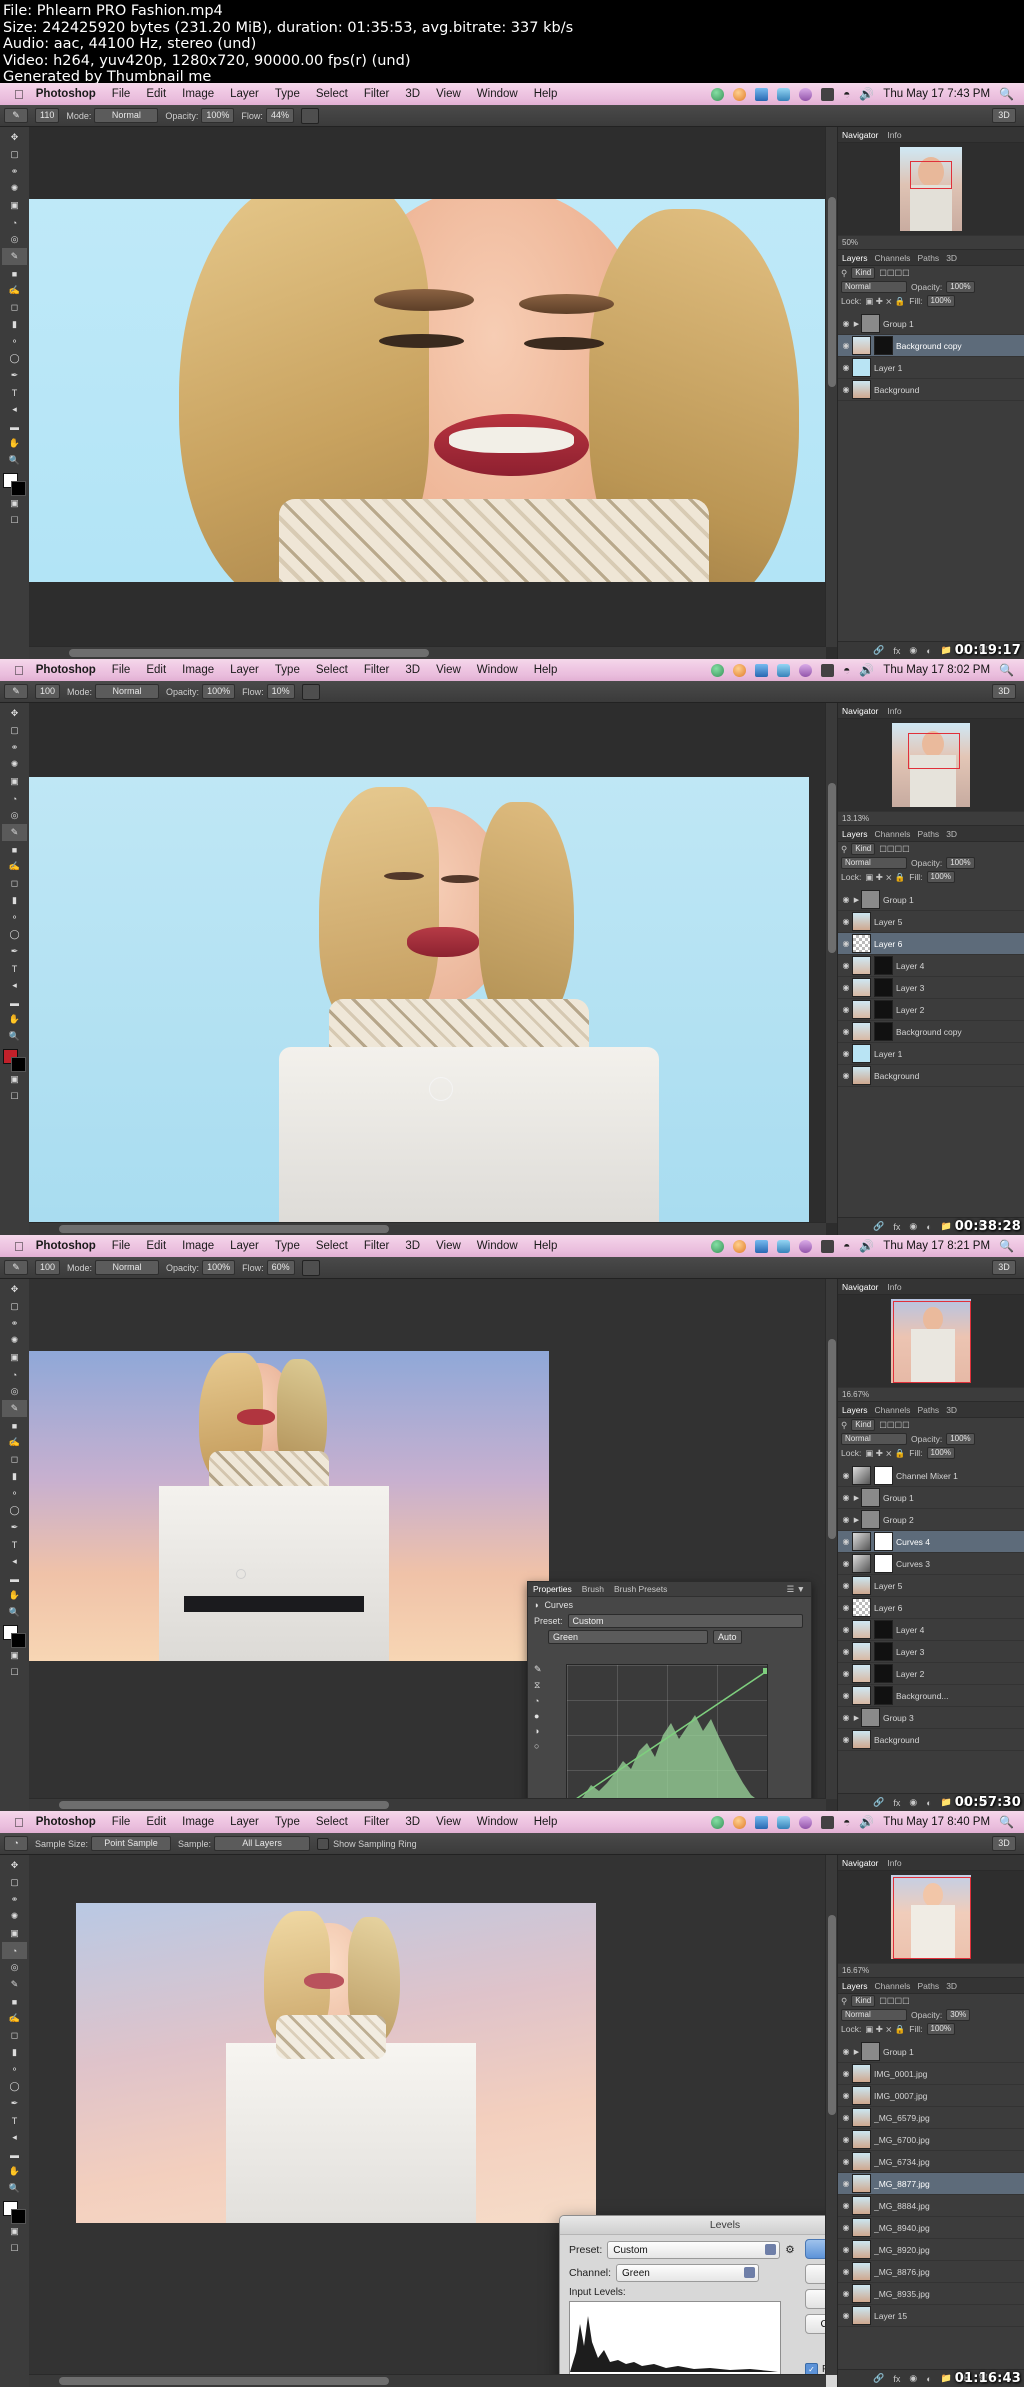 The image size is (1024, 2387). What do you see at coordinates (946, 2378) in the screenshot?
I see `new-group-icon: 📁` at bounding box center [946, 2378].